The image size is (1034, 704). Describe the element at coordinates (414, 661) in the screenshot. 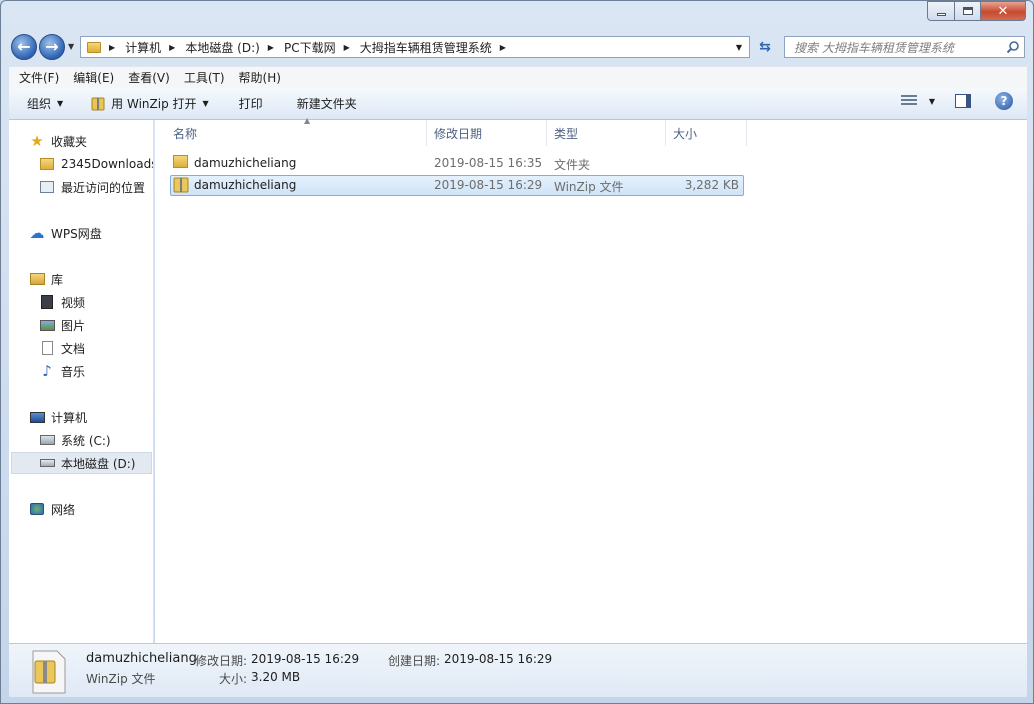

I see `details-created-label: 创建日期:` at that location.